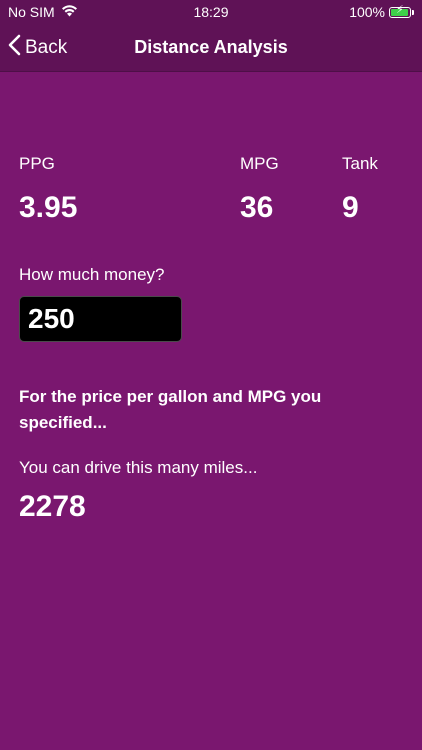  I want to click on miles-value: 2278, so click(52, 506).